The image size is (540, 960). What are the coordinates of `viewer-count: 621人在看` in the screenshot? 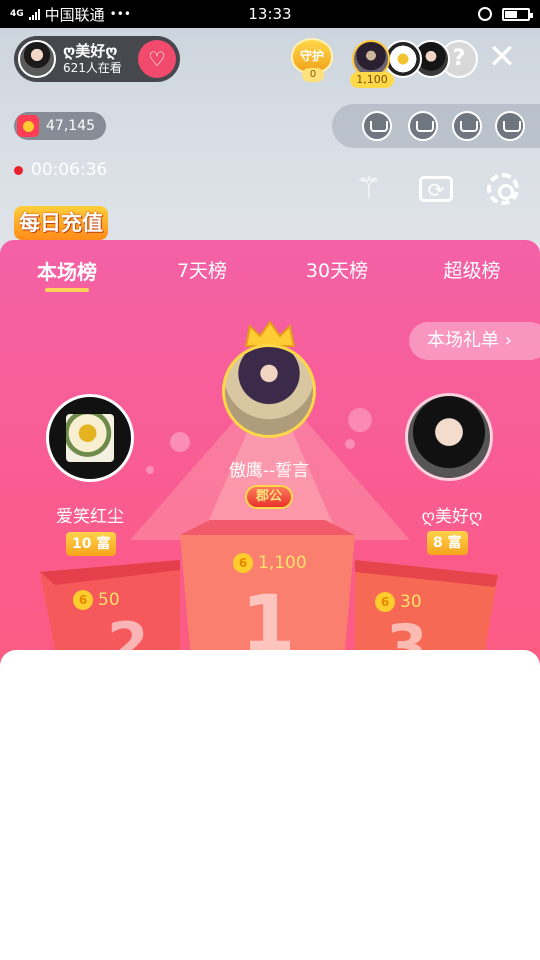 It's located at (92, 68).